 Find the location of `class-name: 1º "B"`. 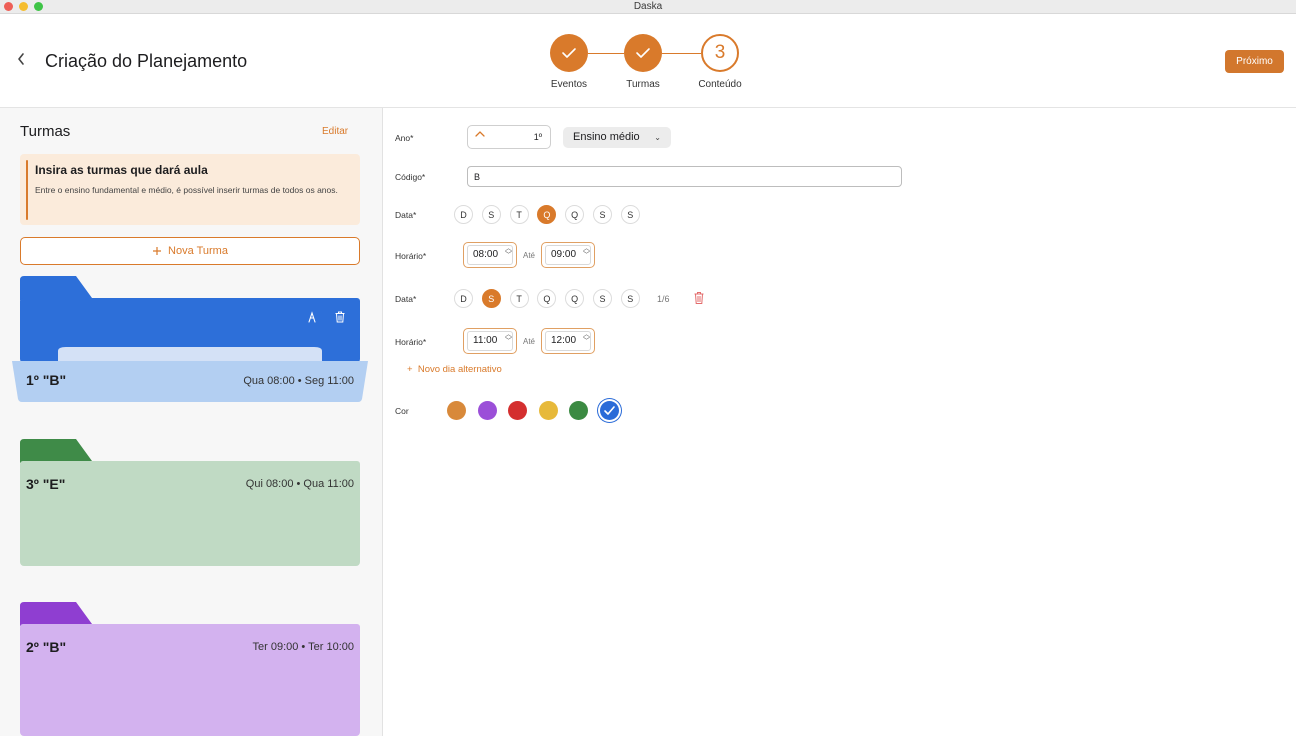

class-name: 1º "B" is located at coordinates (46, 380).